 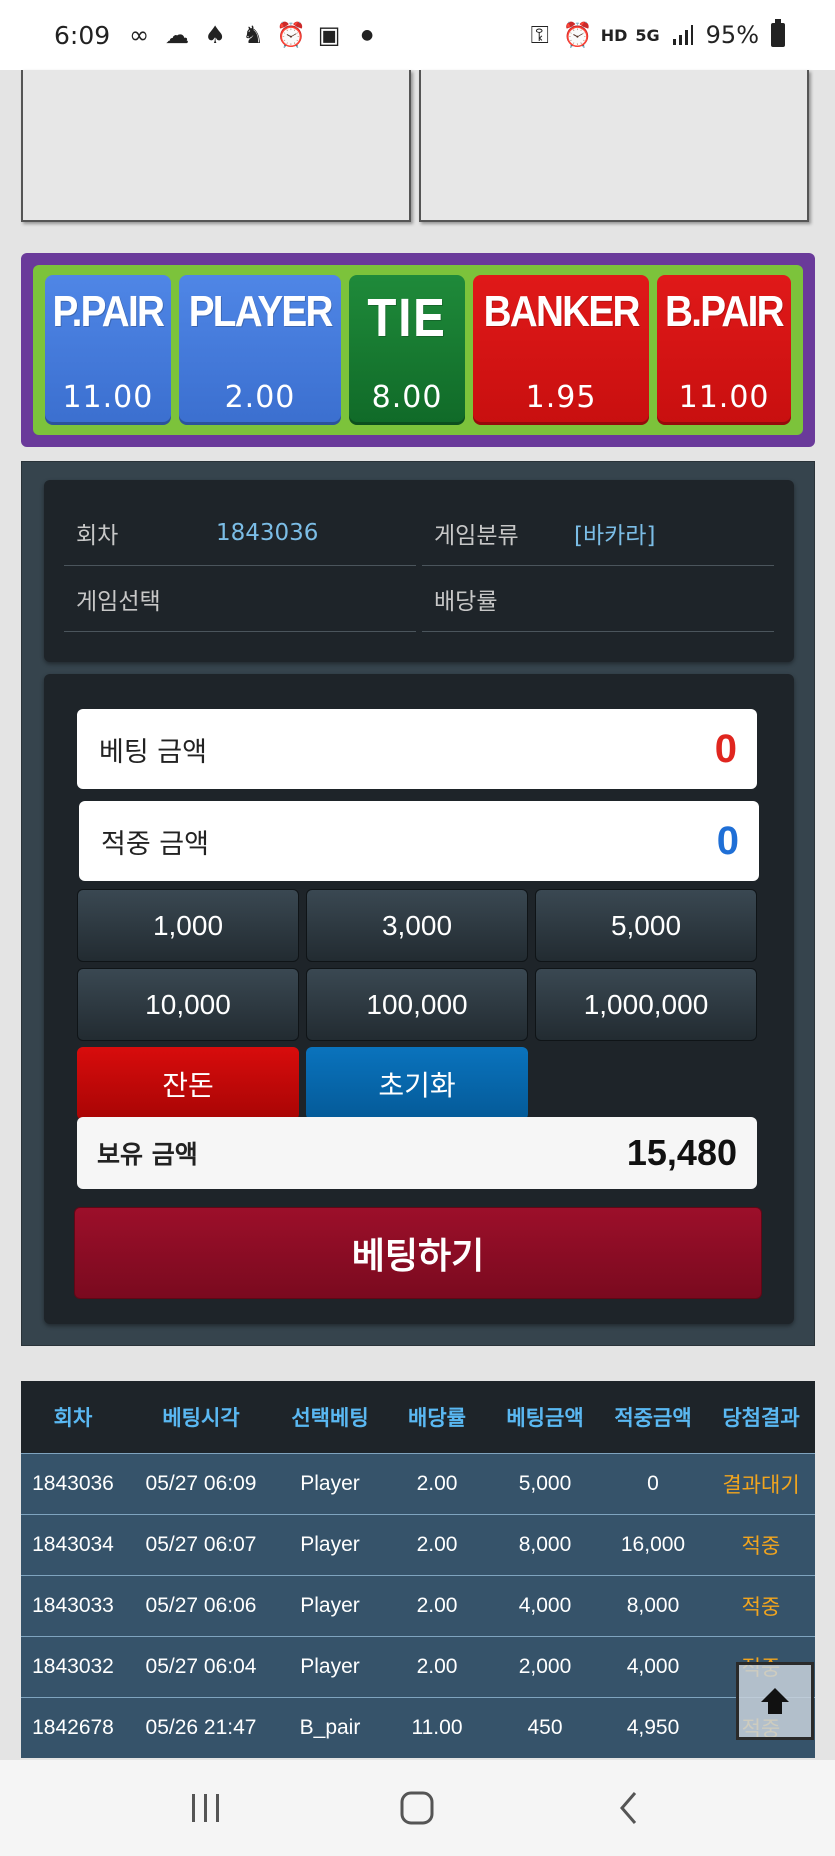 I want to click on holding-amount-value: 15,480, so click(x=681, y=1152).